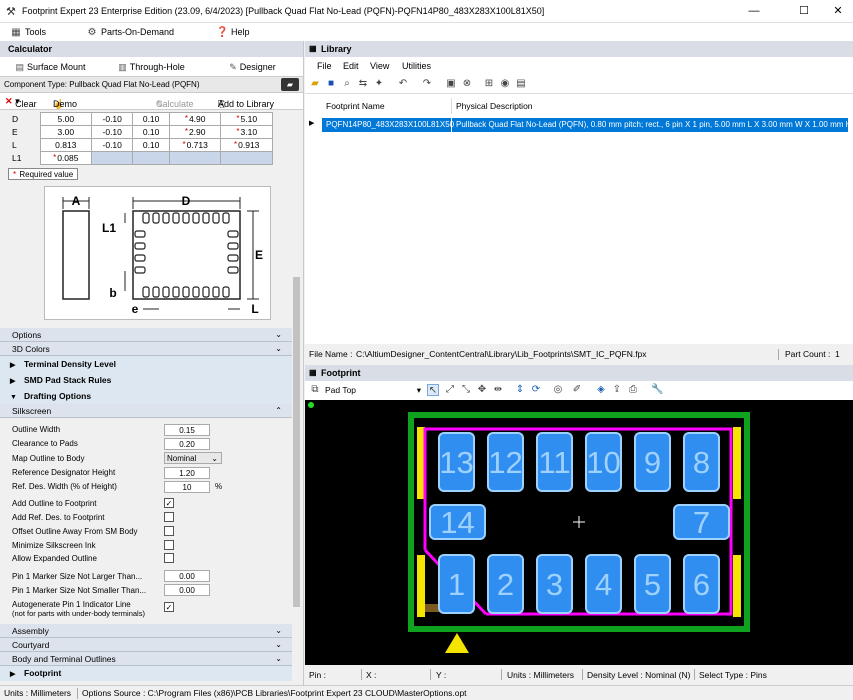 The image size is (853, 700). I want to click on add-ref-des-checkbox, so click(169, 517).